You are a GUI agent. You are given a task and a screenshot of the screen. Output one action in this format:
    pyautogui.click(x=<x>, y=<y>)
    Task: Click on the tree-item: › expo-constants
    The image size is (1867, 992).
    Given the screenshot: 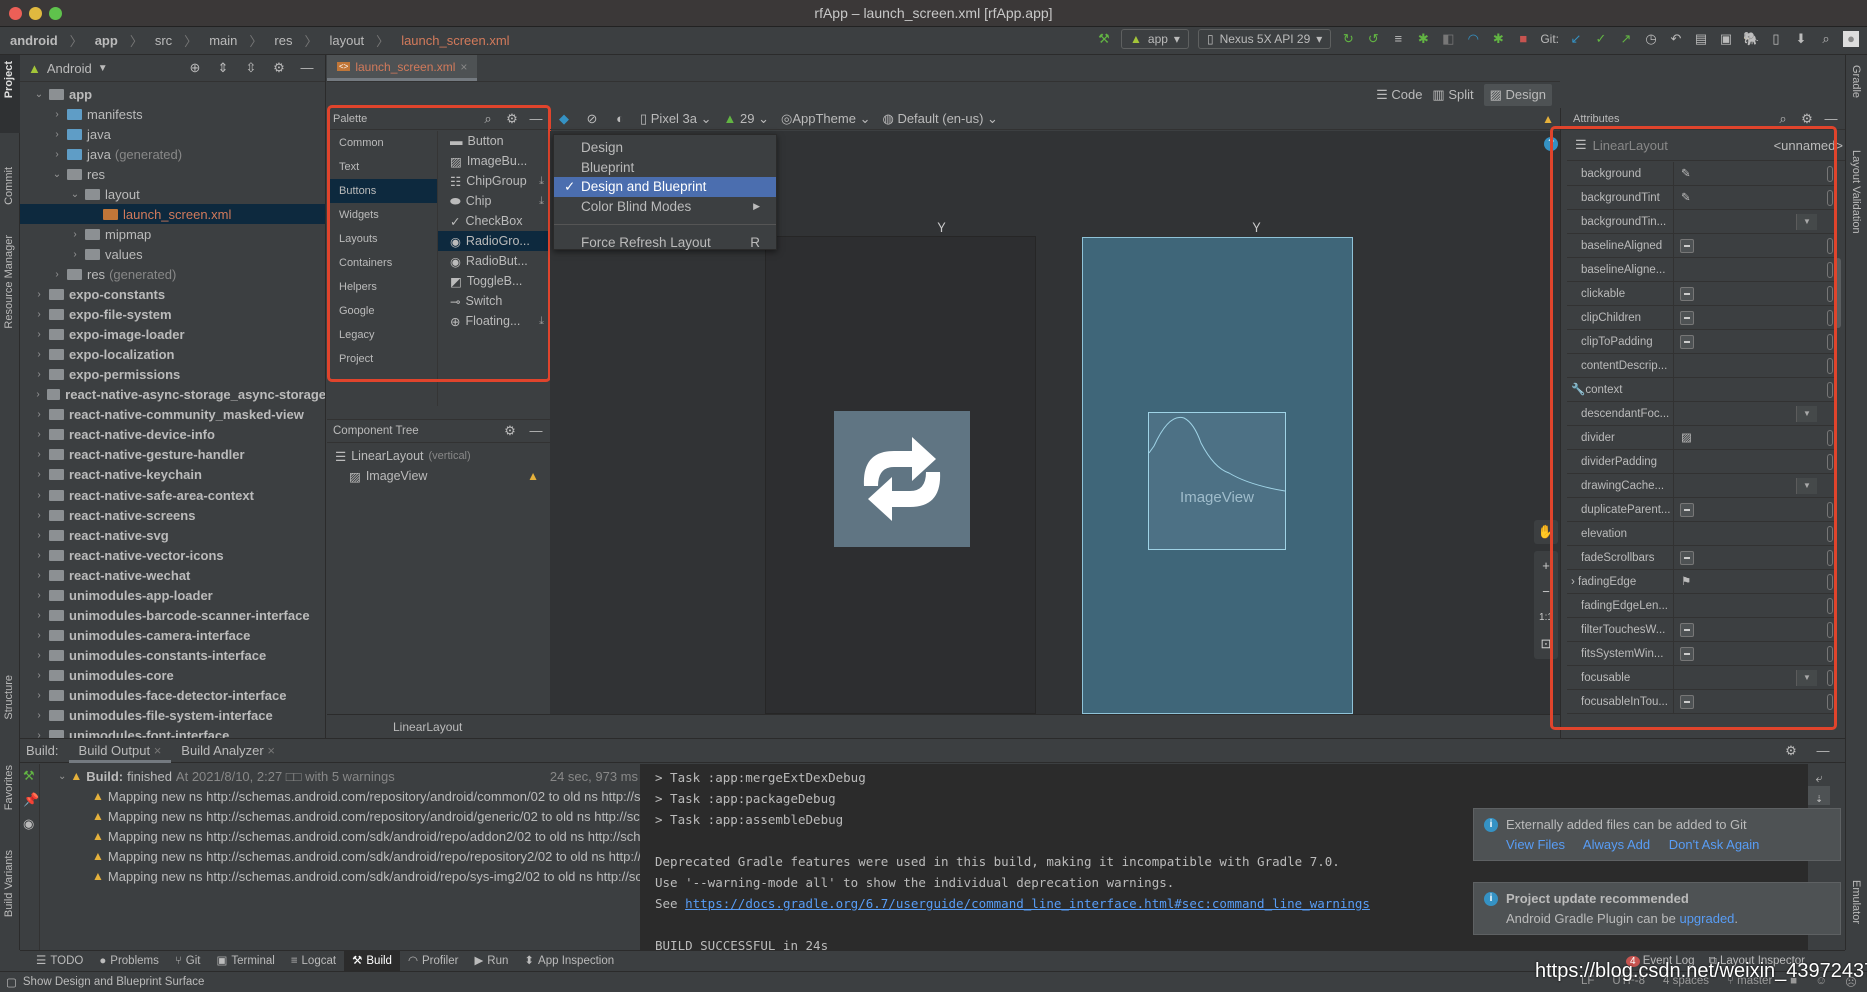 What is the action you would take?
    pyautogui.click(x=172, y=295)
    